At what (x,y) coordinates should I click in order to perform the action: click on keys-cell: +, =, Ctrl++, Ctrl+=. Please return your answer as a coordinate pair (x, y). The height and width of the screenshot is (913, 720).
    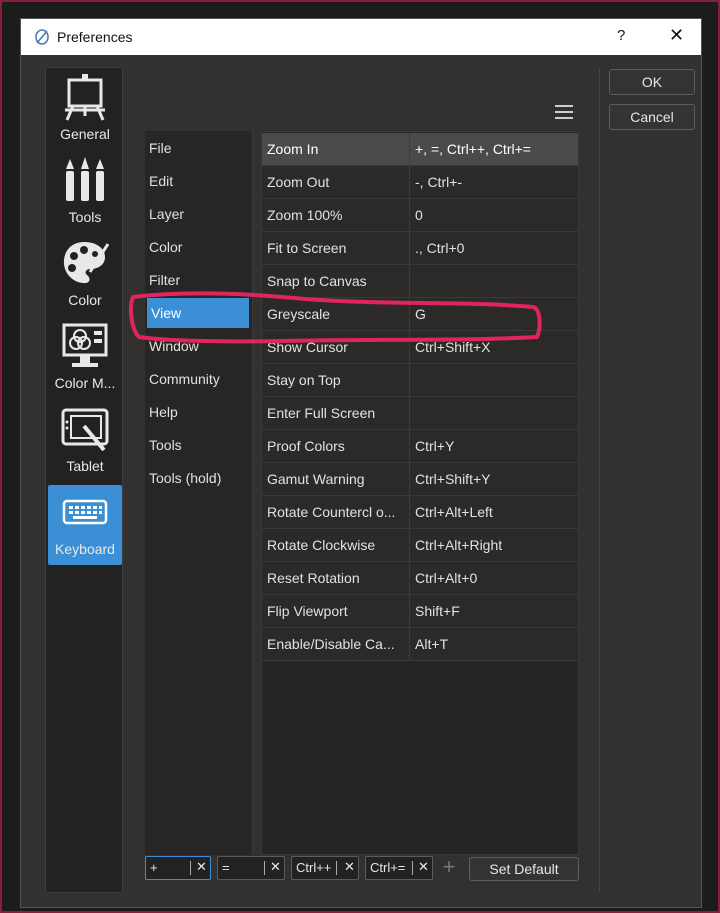
    Looking at the image, I should click on (473, 149).